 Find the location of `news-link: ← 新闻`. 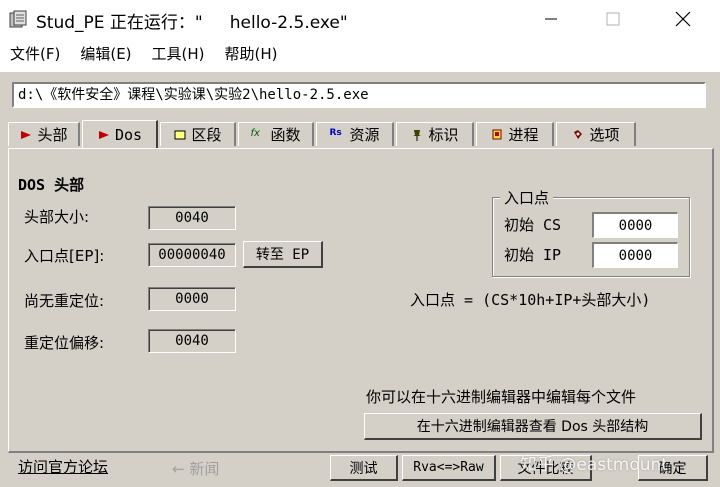

news-link: ← 新闻 is located at coordinates (195, 468).